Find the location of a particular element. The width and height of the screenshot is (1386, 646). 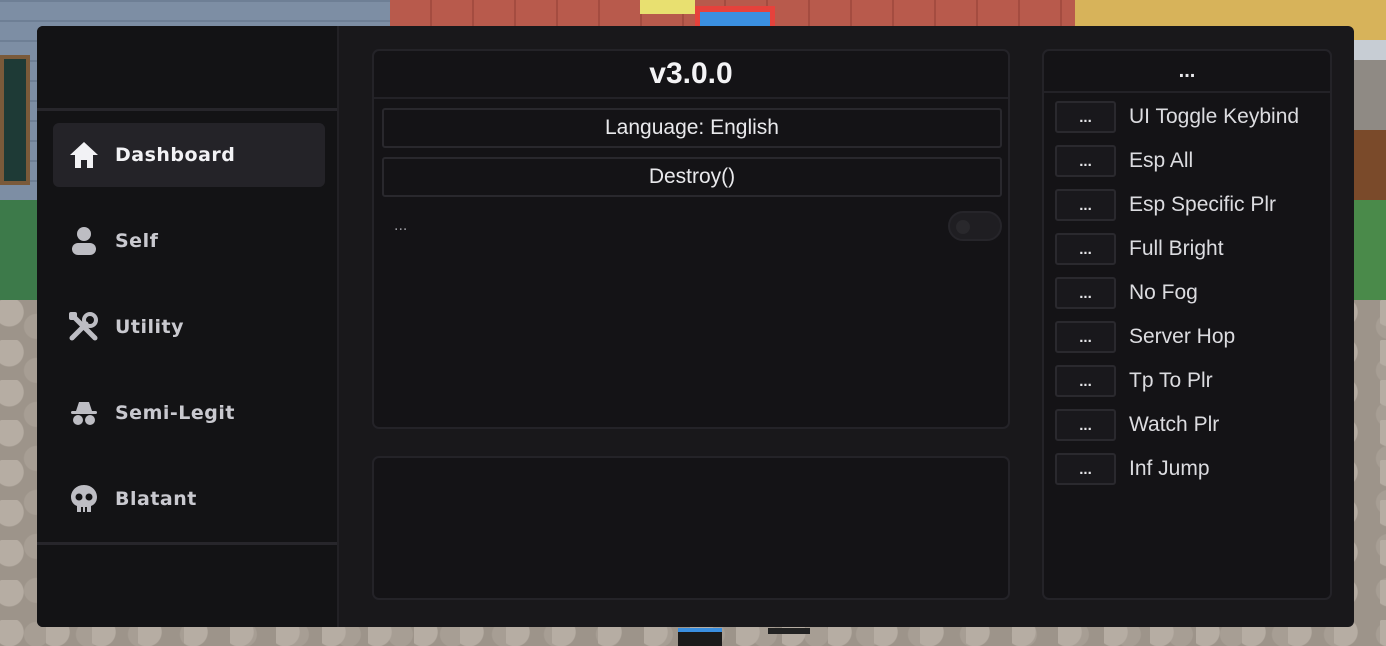

sidebar-item-self: Self is located at coordinates (189, 241).